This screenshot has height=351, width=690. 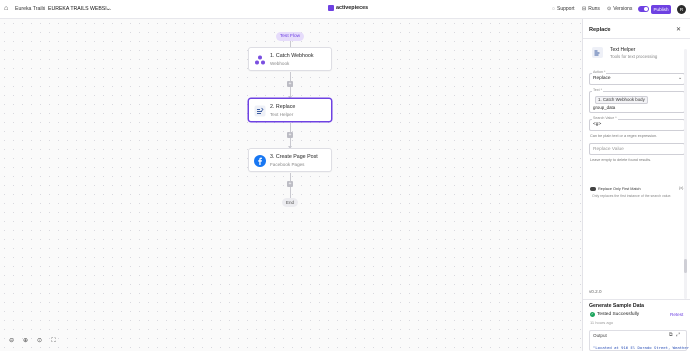 What do you see at coordinates (553, 9) in the screenshot?
I see `support-icon: ◌` at bounding box center [553, 9].